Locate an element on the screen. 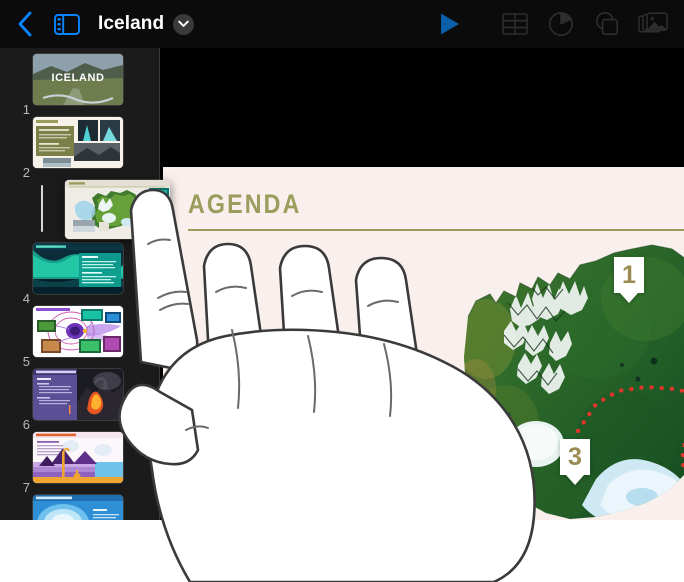  slide-thumbnail: ICELAND is located at coordinates (78, 79).